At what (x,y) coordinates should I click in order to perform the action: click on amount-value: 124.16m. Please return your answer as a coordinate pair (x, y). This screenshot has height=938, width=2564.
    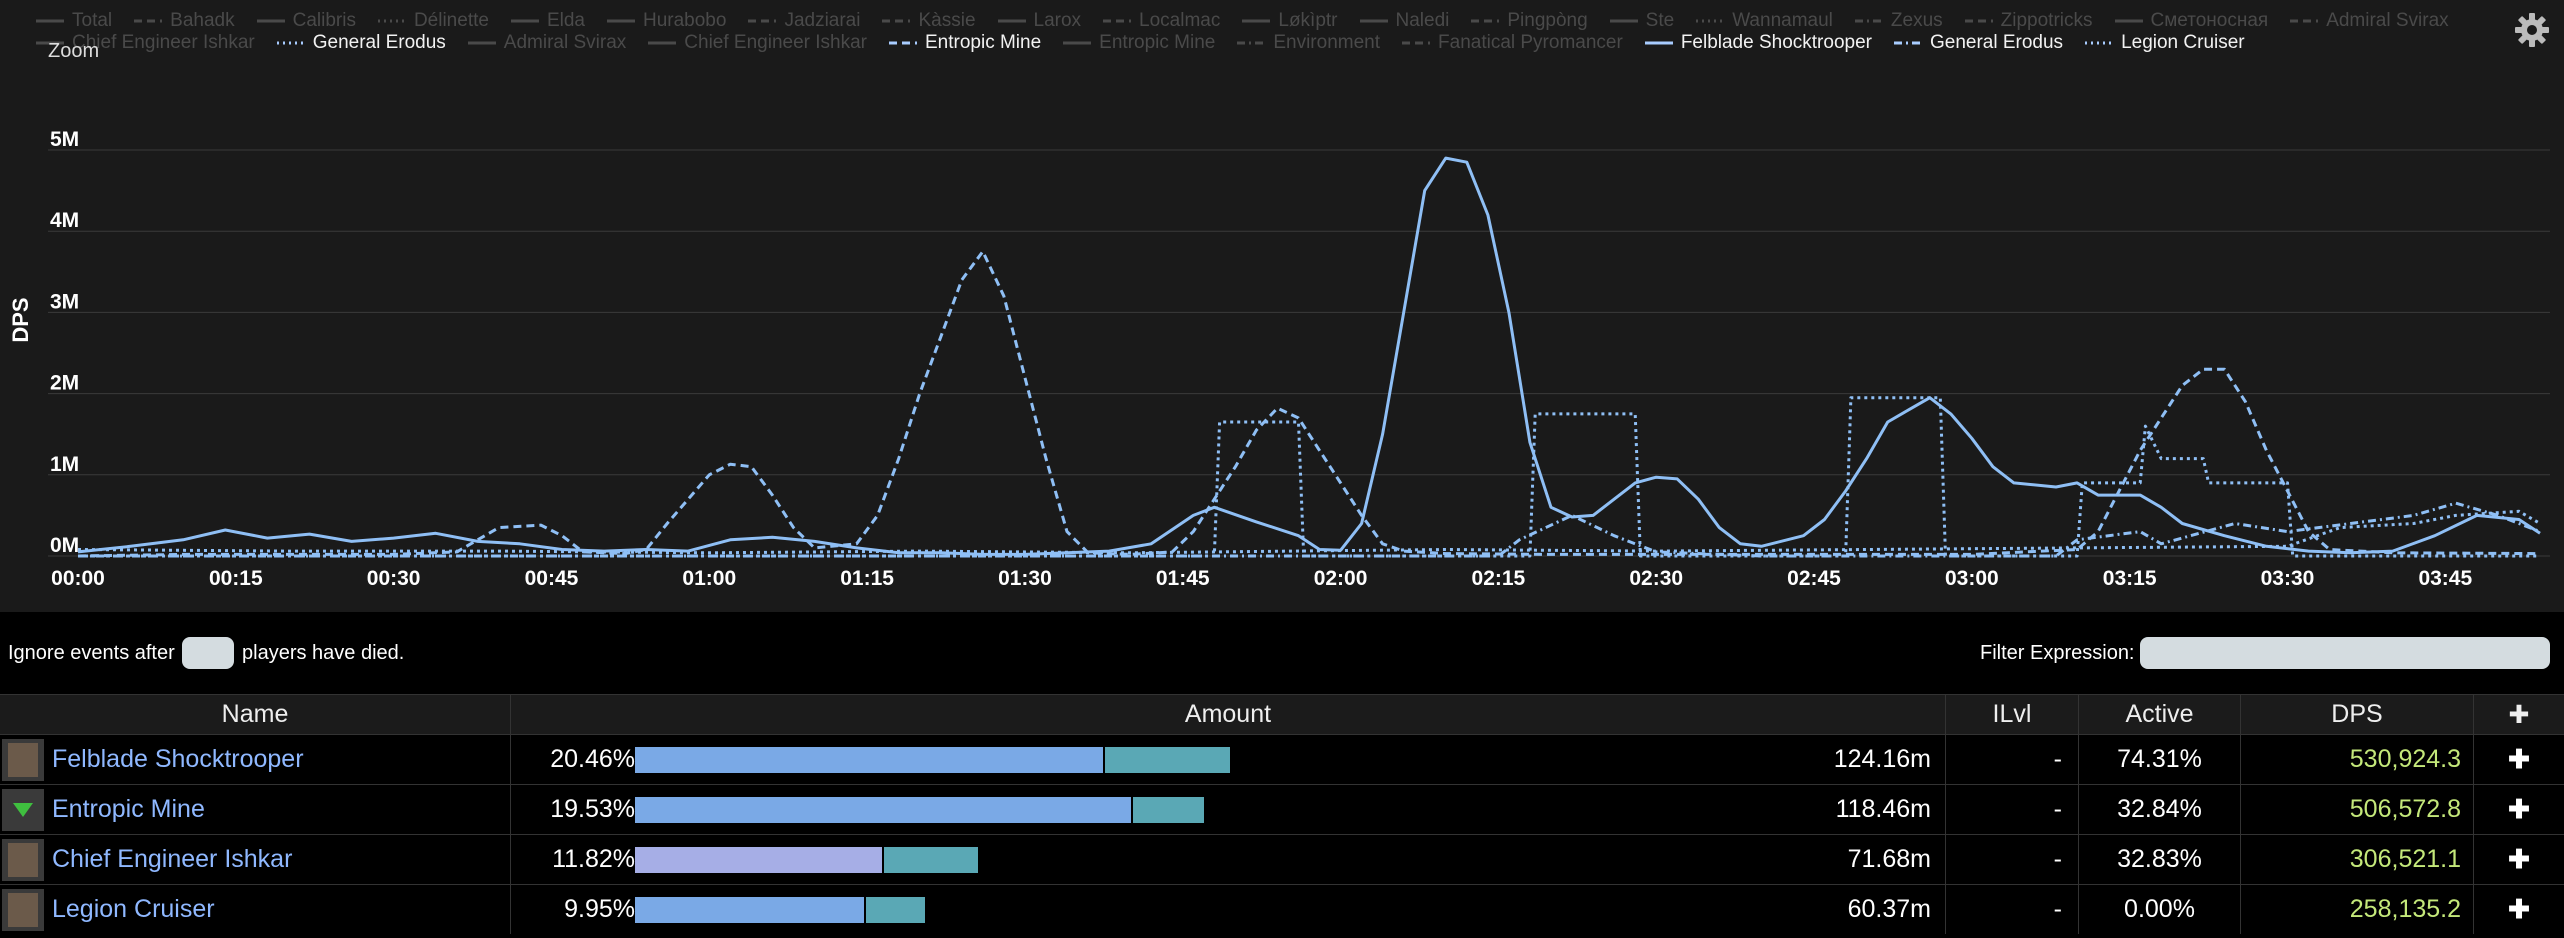
    Looking at the image, I should click on (1882, 759).